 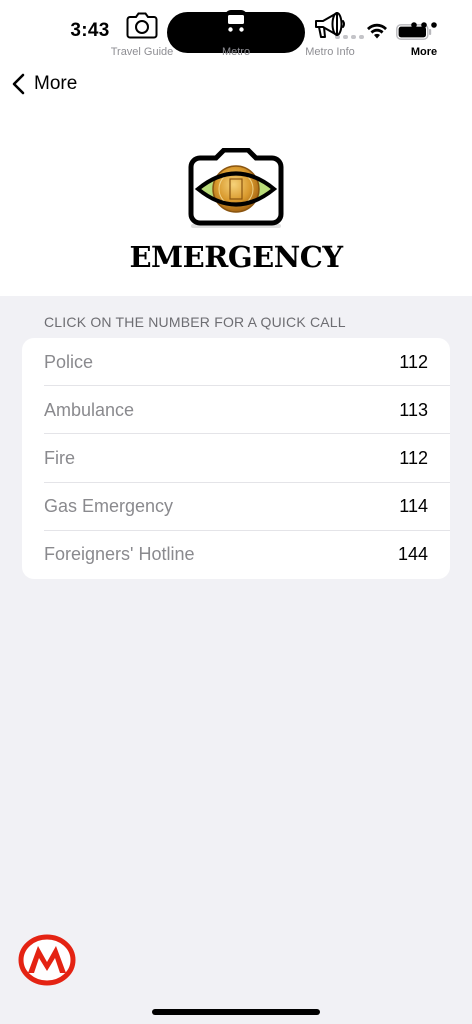 I want to click on chevron-left-icon, so click(x=18, y=84).